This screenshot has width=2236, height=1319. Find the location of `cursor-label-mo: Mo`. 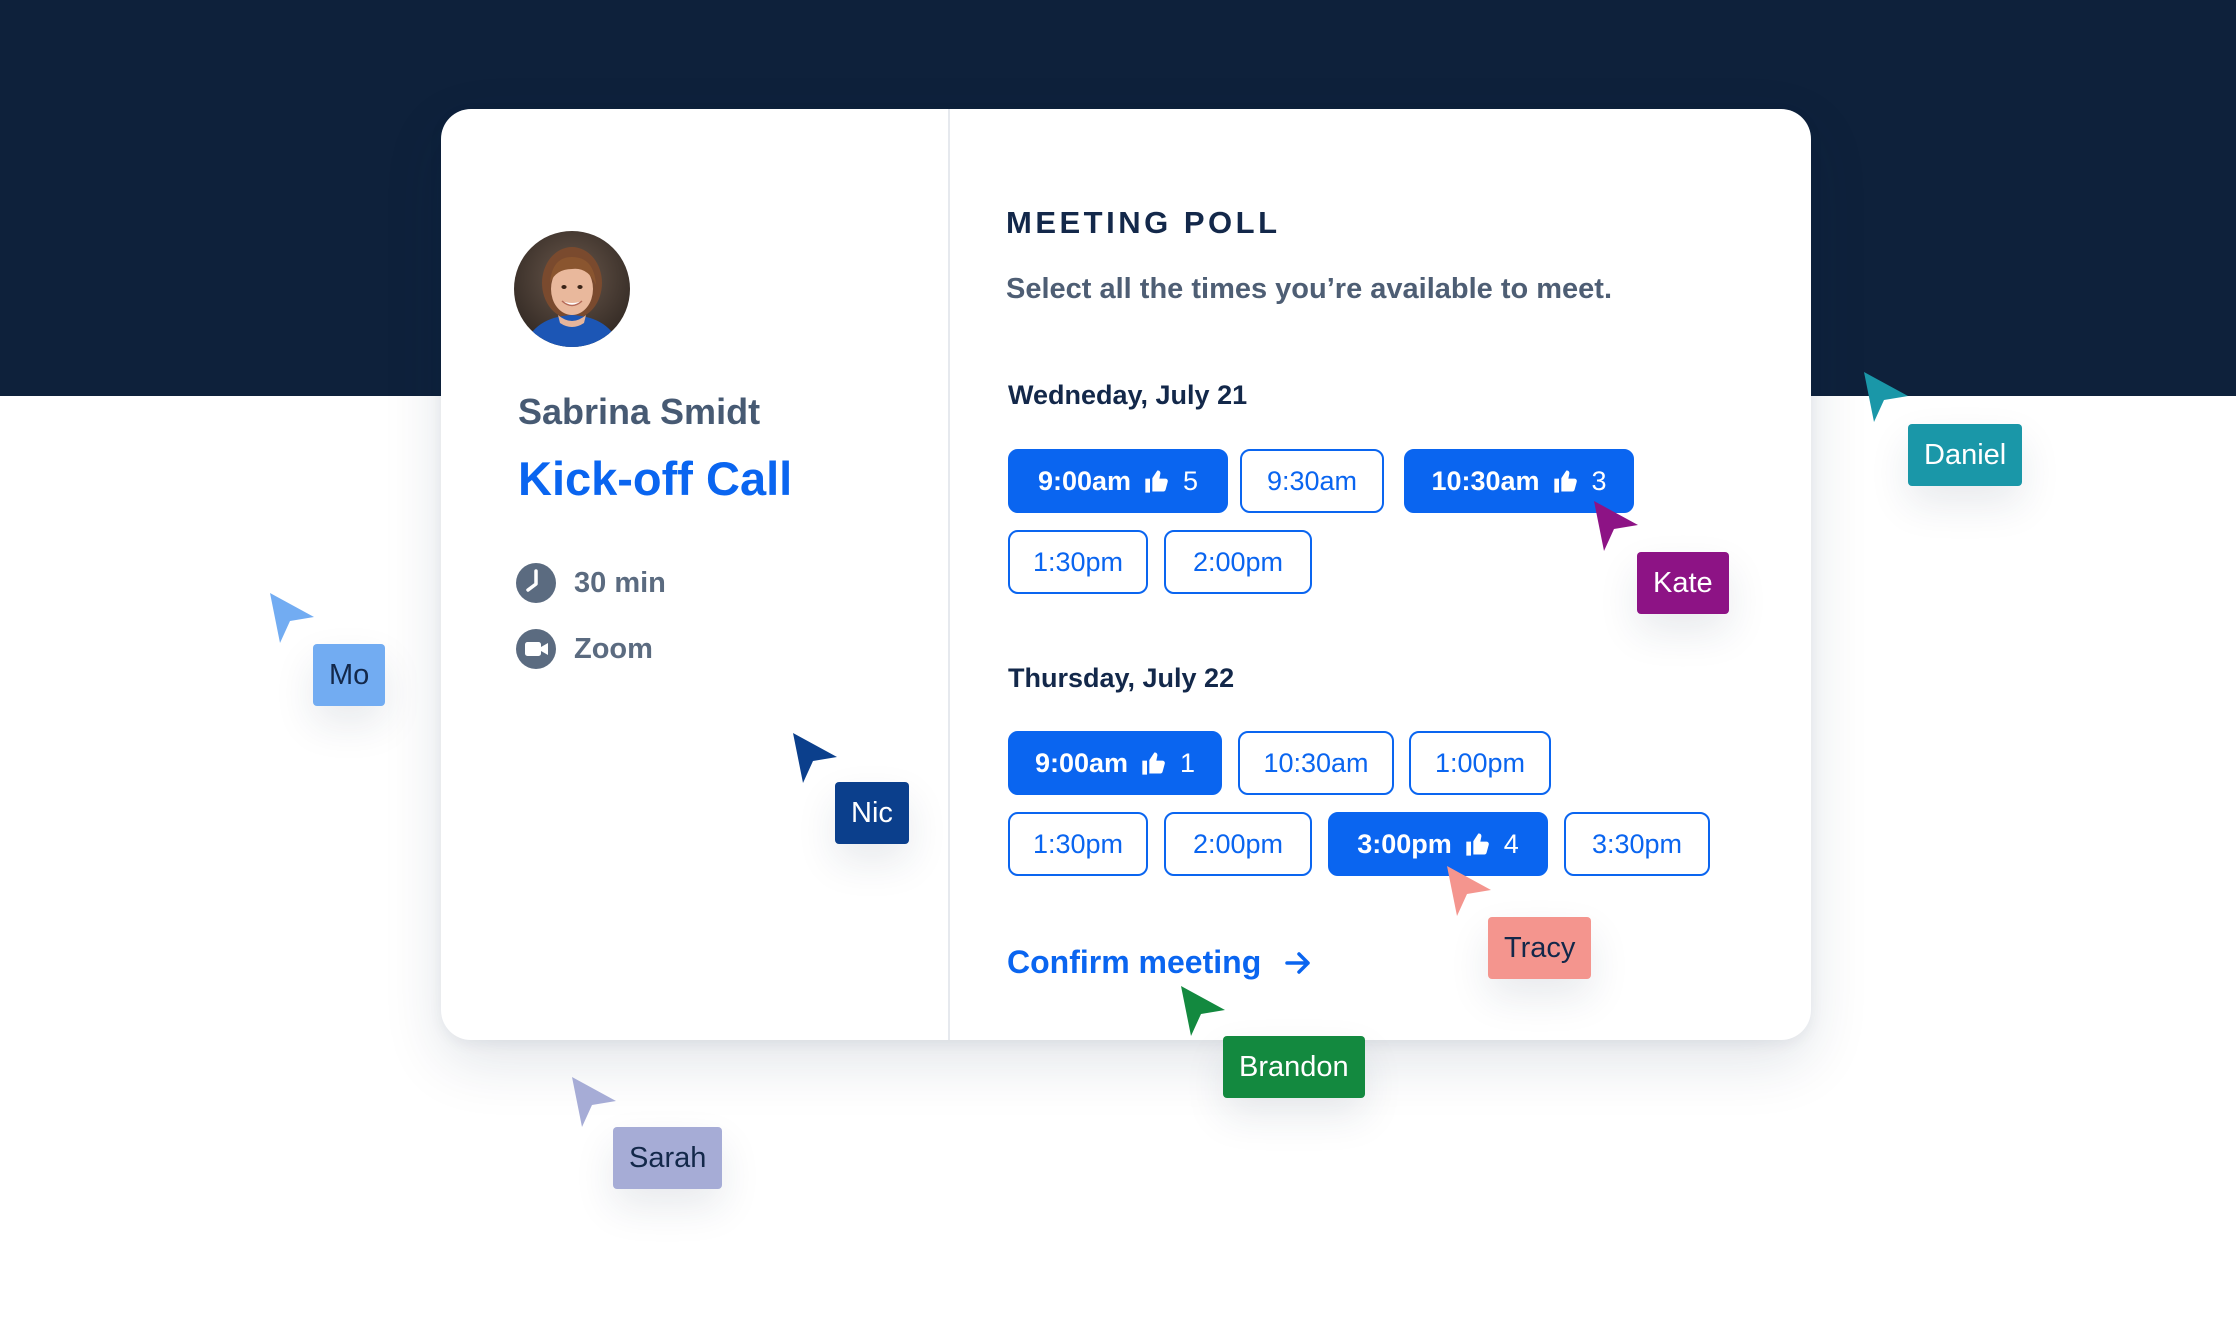

cursor-label-mo: Mo is located at coordinates (349, 675).